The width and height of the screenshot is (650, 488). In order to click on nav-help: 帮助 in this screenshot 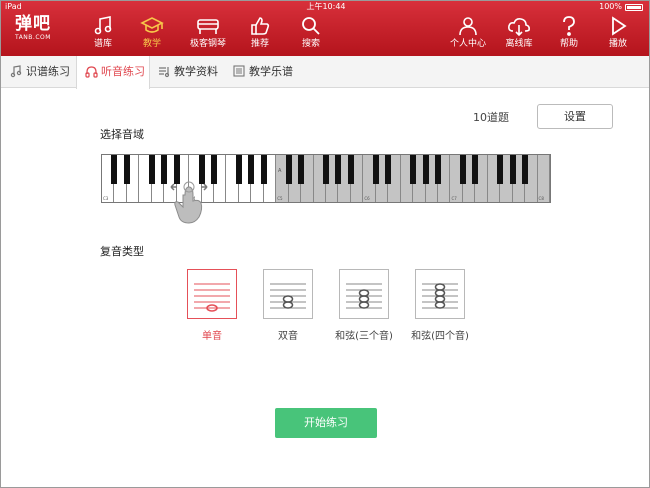, I will do `click(569, 34)`.